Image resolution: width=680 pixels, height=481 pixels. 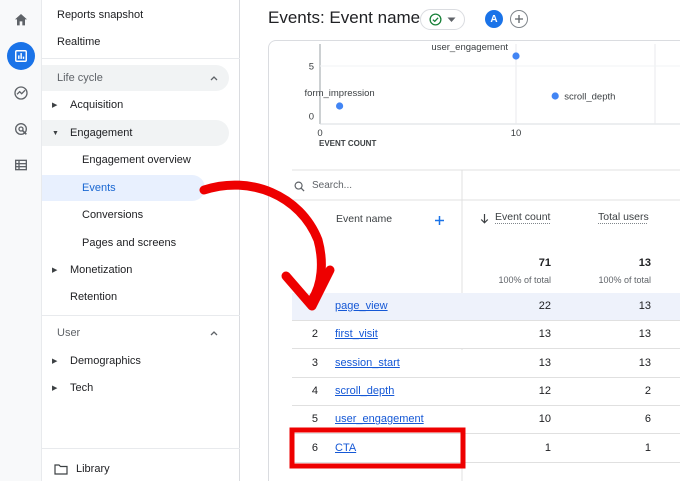 What do you see at coordinates (308, 288) in the screenshot?
I see `annotation-arrowhead` at bounding box center [308, 288].